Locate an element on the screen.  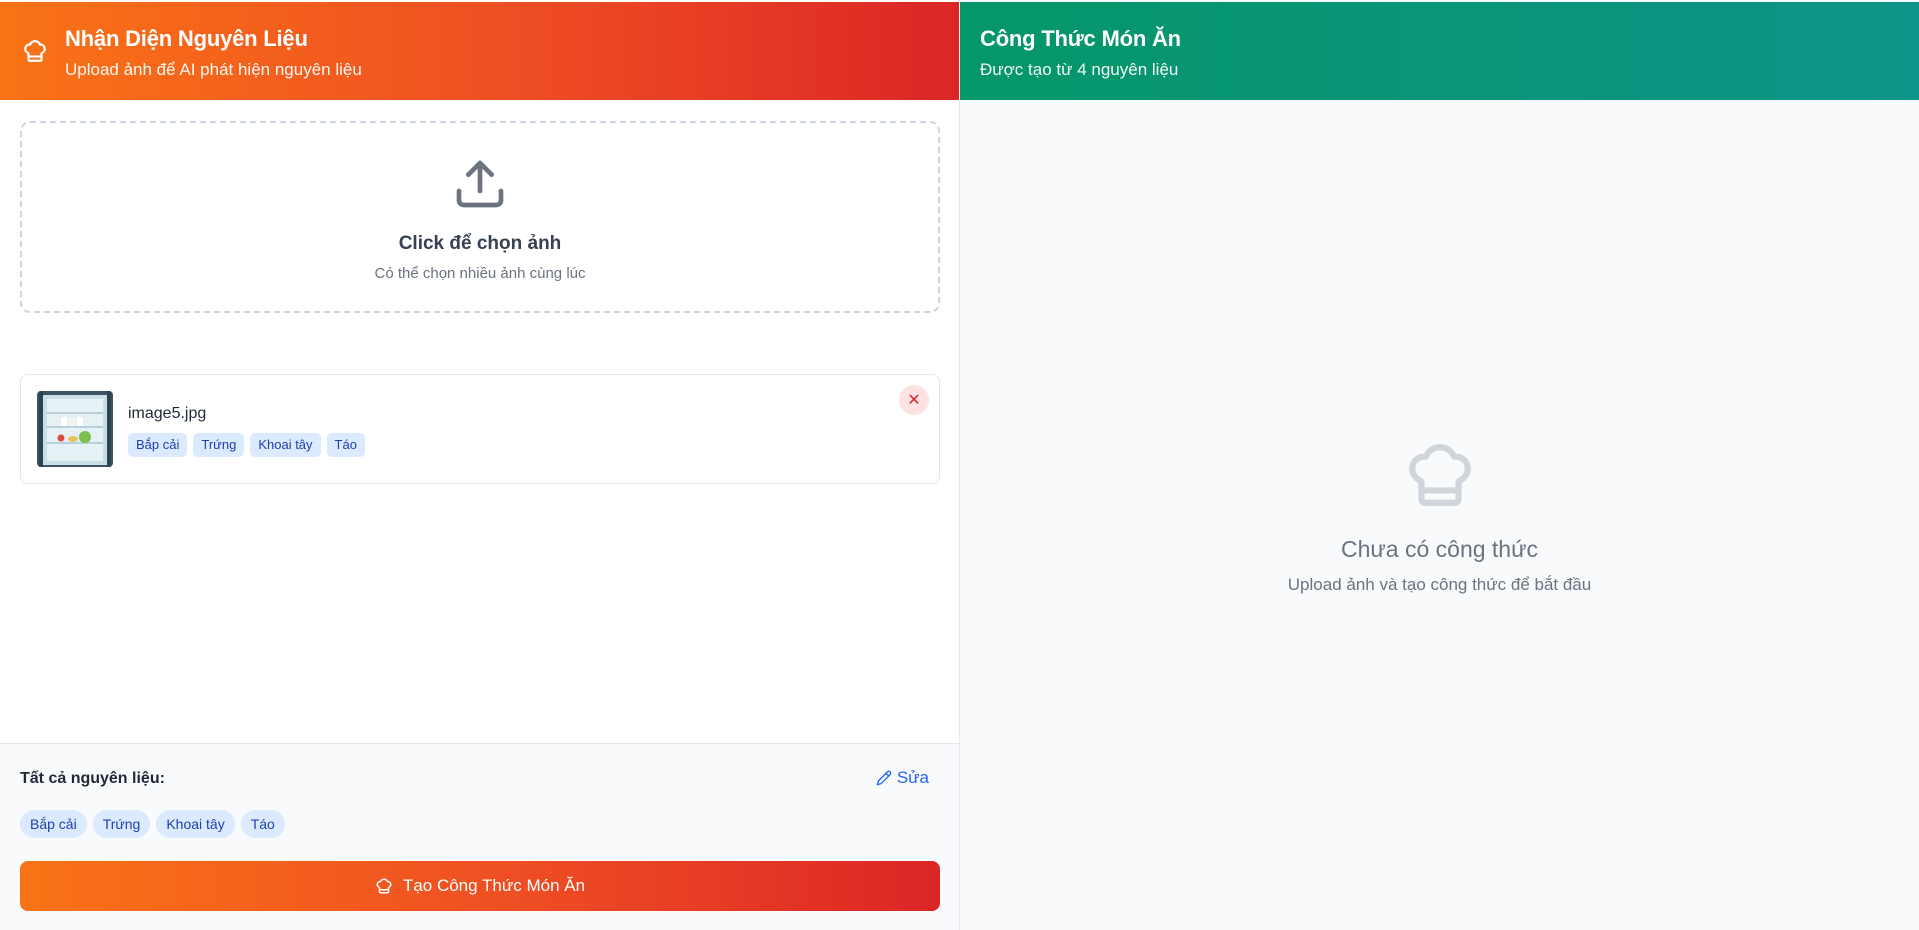
all-ingredients-label: Tất cả nguyên liệu: is located at coordinates (92, 778).